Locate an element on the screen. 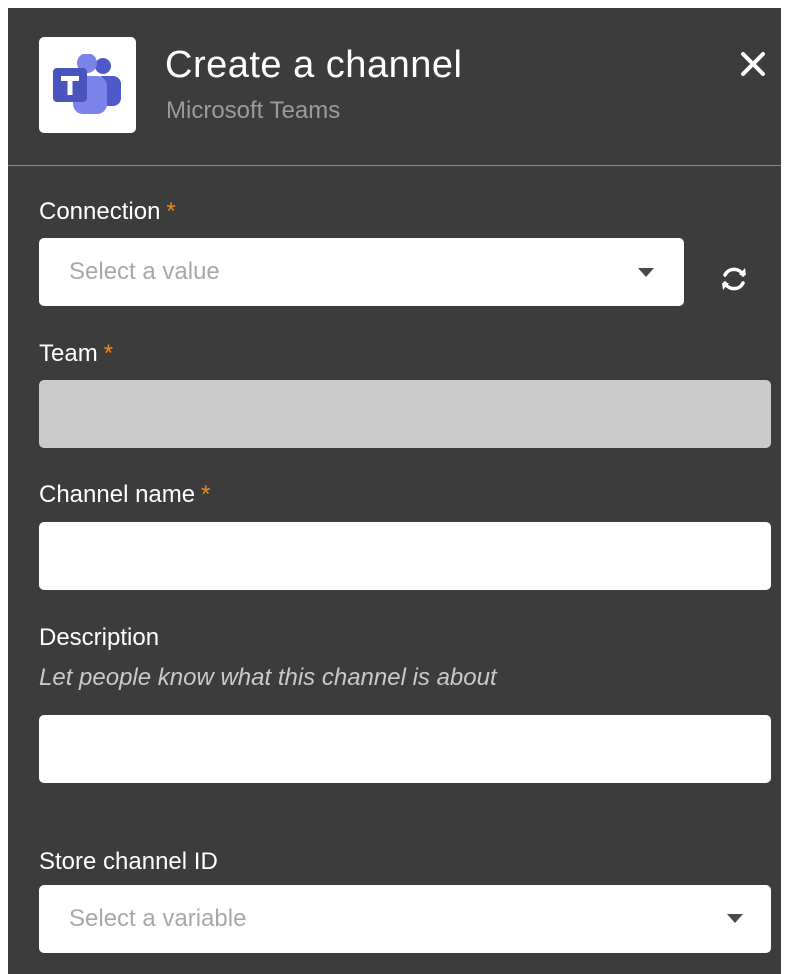  close-button is located at coordinates (753, 66).